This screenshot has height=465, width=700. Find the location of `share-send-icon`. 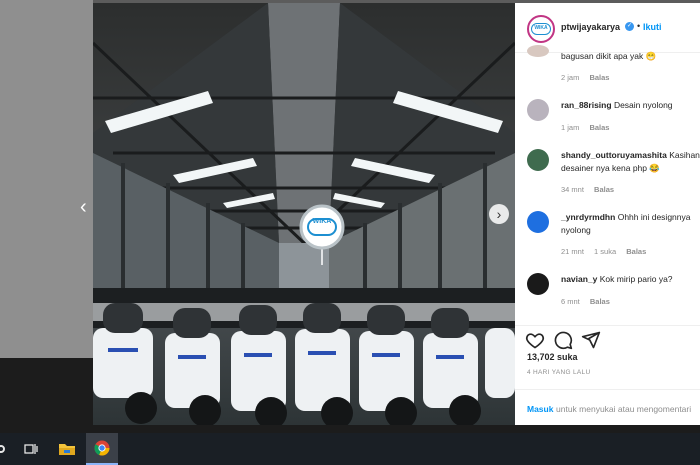

share-send-icon is located at coordinates (591, 340).